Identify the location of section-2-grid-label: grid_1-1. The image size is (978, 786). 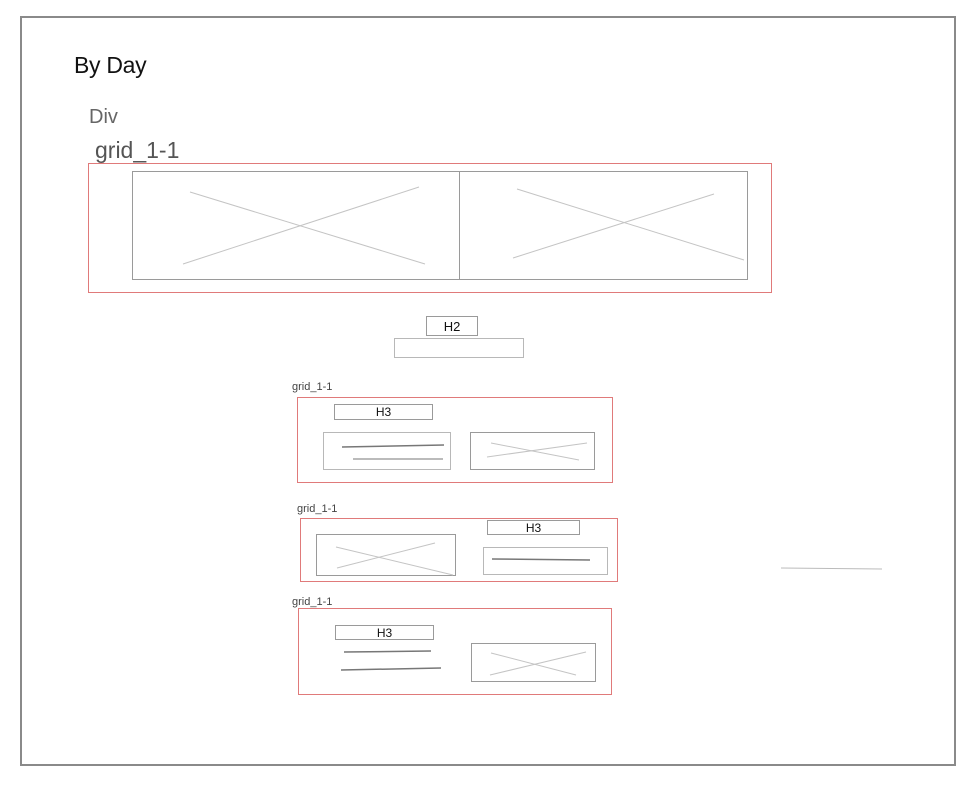
(317, 509).